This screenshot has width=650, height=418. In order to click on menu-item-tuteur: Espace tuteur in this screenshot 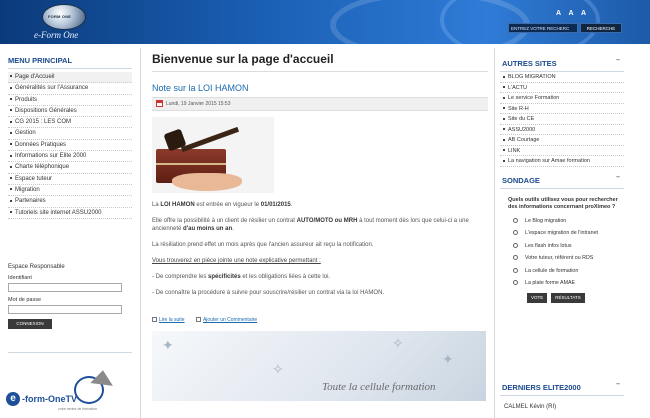, I will do `click(70, 179)`.